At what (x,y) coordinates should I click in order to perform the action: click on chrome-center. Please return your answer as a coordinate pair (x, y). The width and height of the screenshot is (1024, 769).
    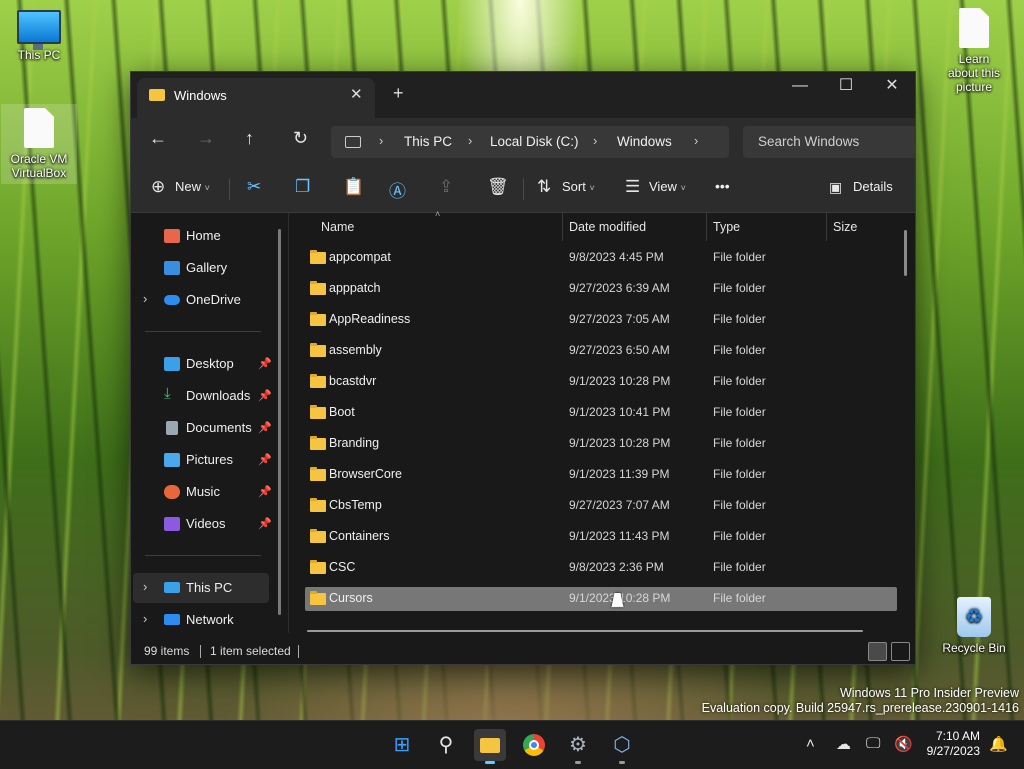
    Looking at the image, I should click on (534, 745).